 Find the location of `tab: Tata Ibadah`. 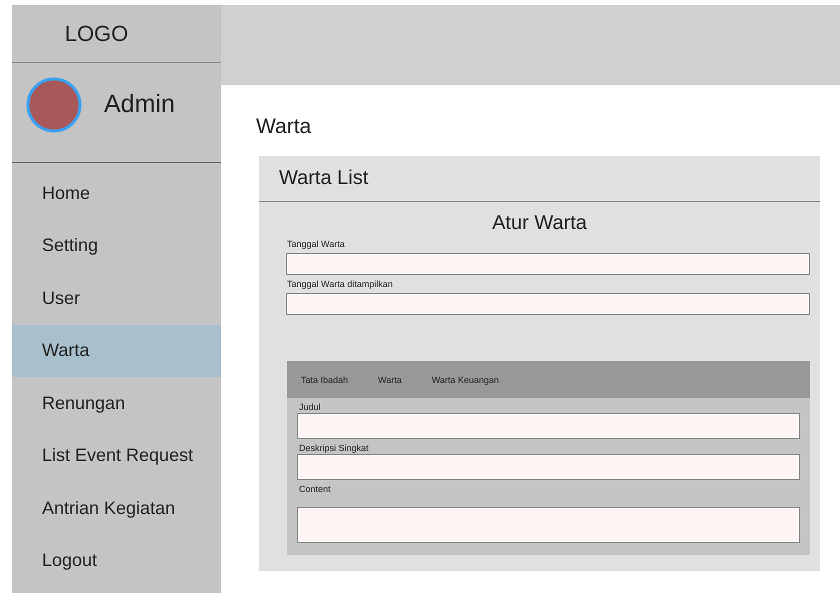

tab: Tata Ibadah is located at coordinates (324, 379).